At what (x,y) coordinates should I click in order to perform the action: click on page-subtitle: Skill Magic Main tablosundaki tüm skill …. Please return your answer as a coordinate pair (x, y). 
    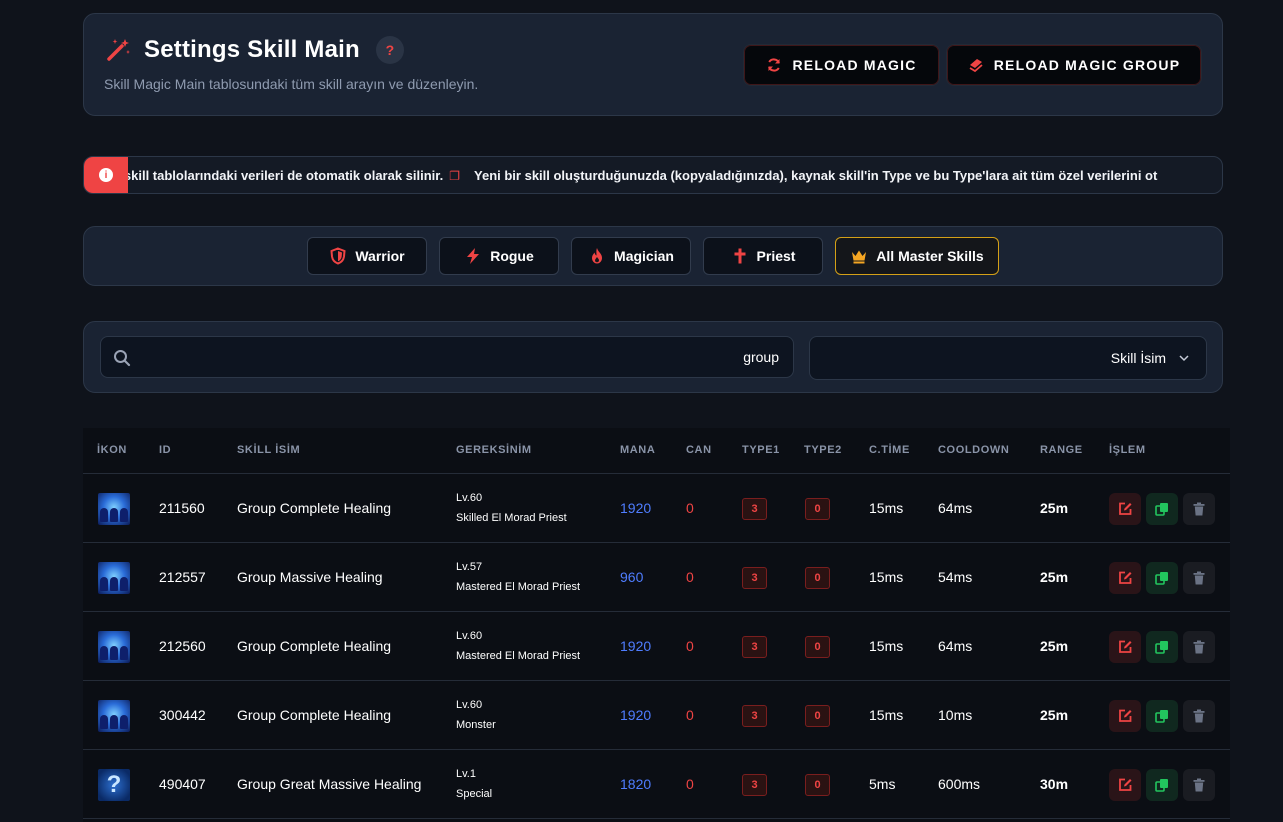
    Looking at the image, I should click on (291, 84).